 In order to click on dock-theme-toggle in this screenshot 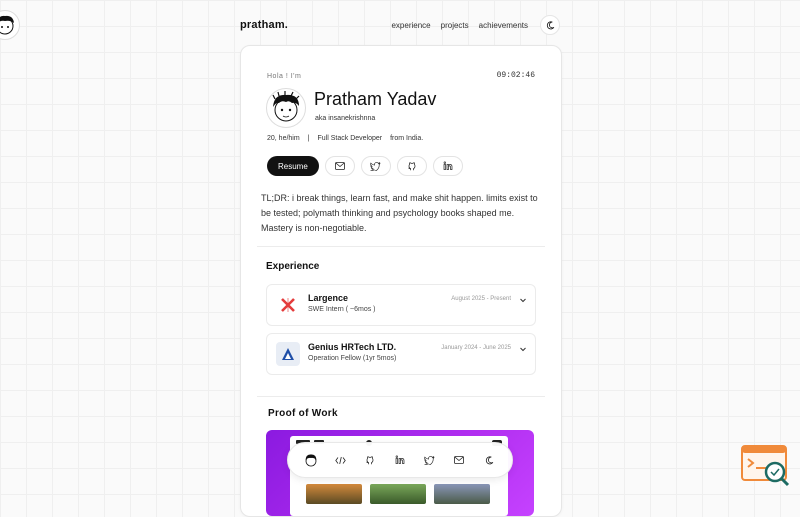, I will do `click(489, 460)`.